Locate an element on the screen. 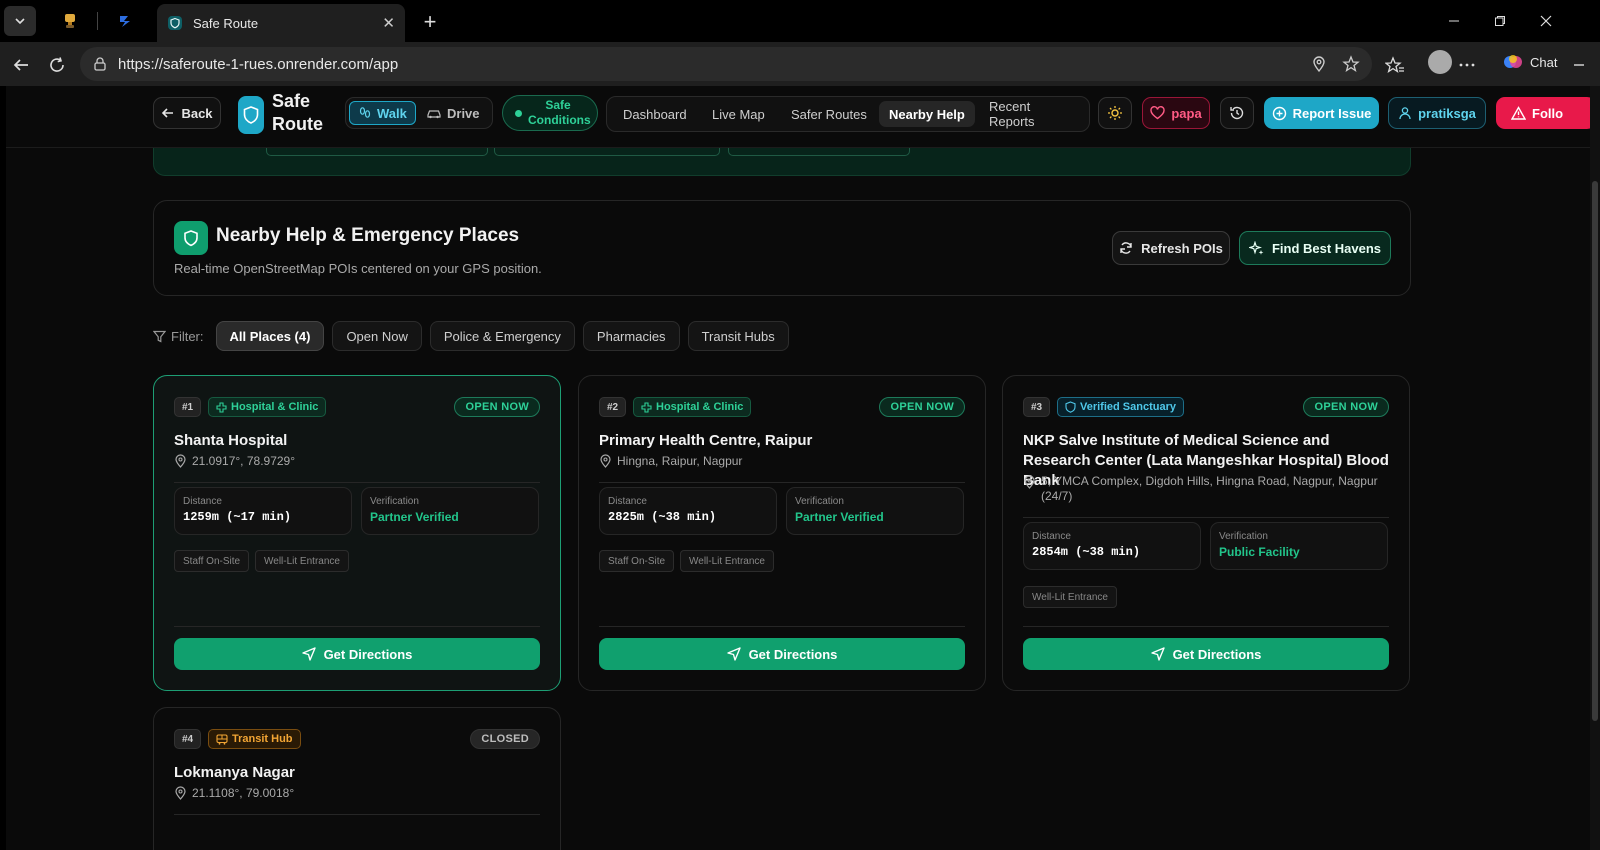  back-label: Back is located at coordinates (197, 113).